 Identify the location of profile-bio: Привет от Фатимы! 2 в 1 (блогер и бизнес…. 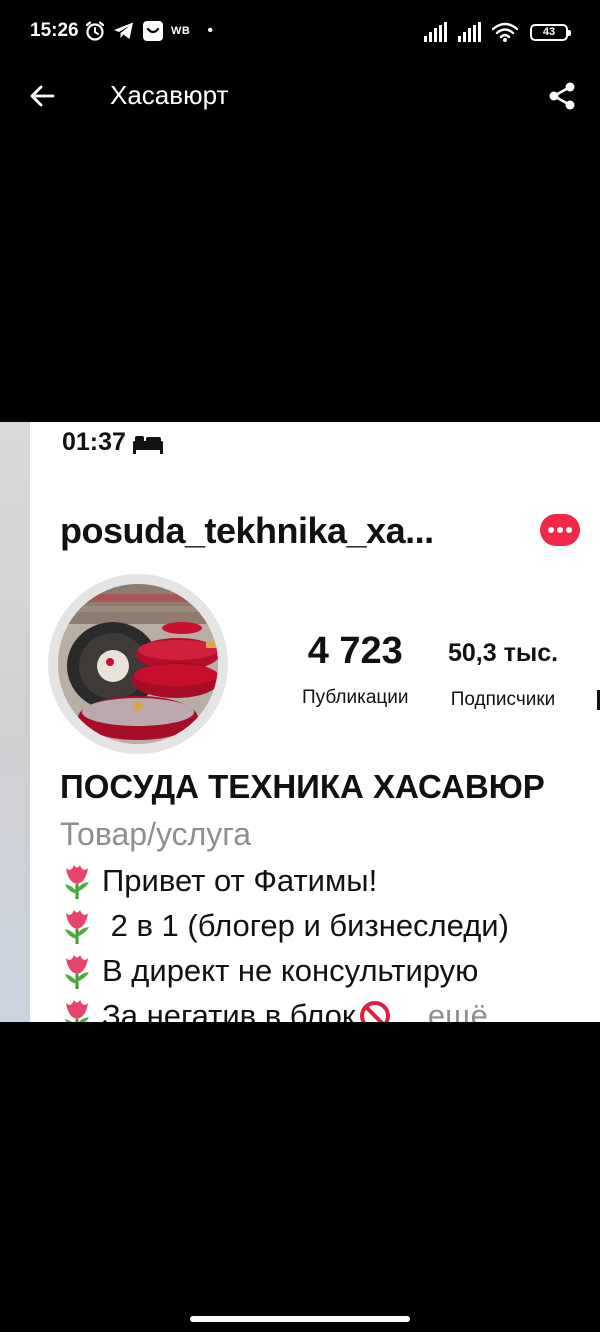
(330, 940).